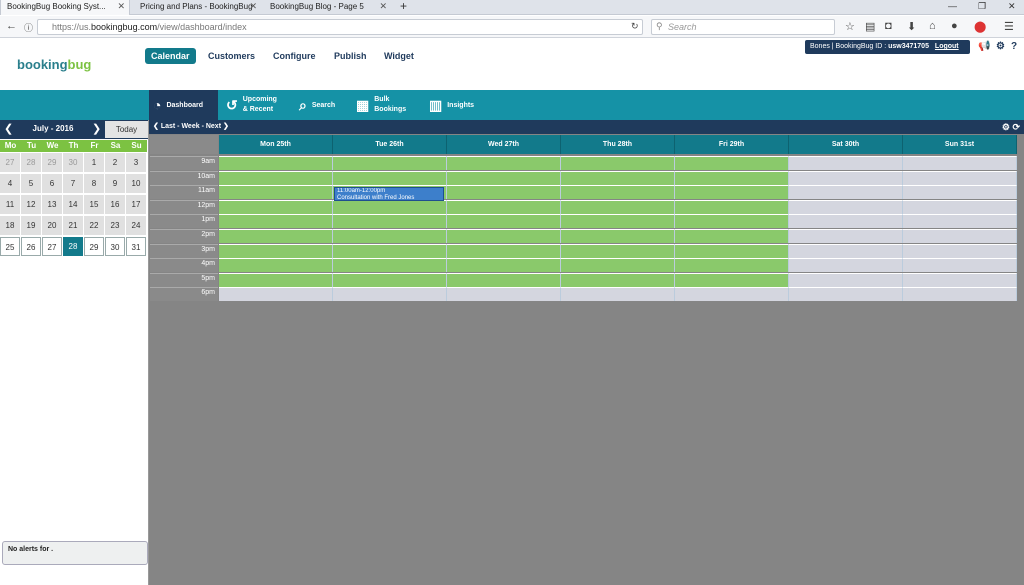 Image resolution: width=1024 pixels, height=585 pixels. I want to click on reload-icon: ↻, so click(635, 26).